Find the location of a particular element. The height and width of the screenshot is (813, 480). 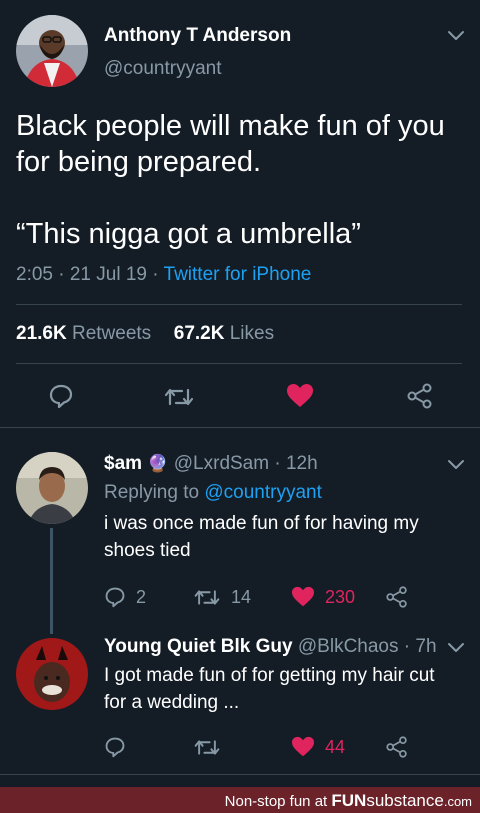

reply2-name: Young Quiet Blk Guy is located at coordinates (198, 646).